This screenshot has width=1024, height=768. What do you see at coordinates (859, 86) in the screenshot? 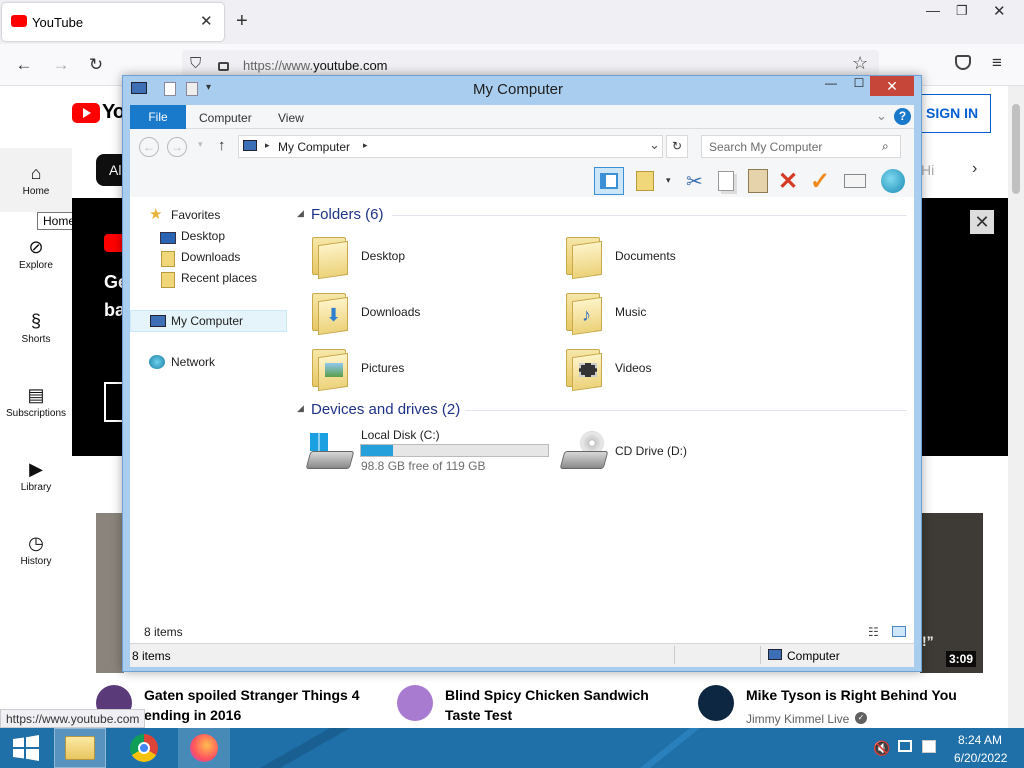
I see `maximize-window-icon: ☐` at bounding box center [859, 86].